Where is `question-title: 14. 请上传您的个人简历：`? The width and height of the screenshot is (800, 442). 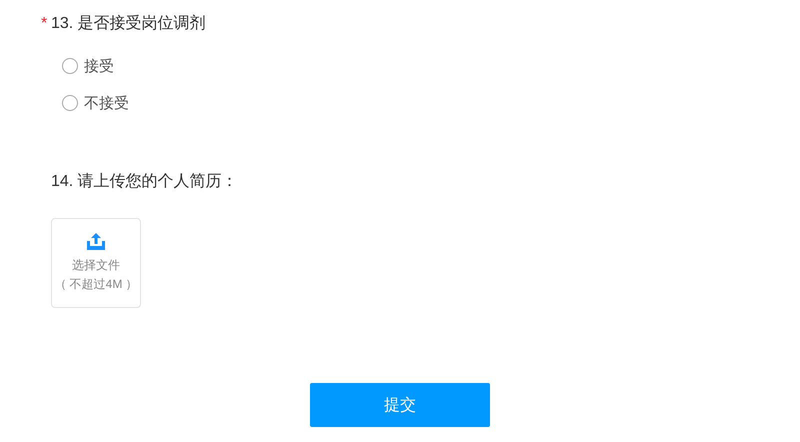 question-title: 14. 请上传您的个人简历： is located at coordinates (144, 182).